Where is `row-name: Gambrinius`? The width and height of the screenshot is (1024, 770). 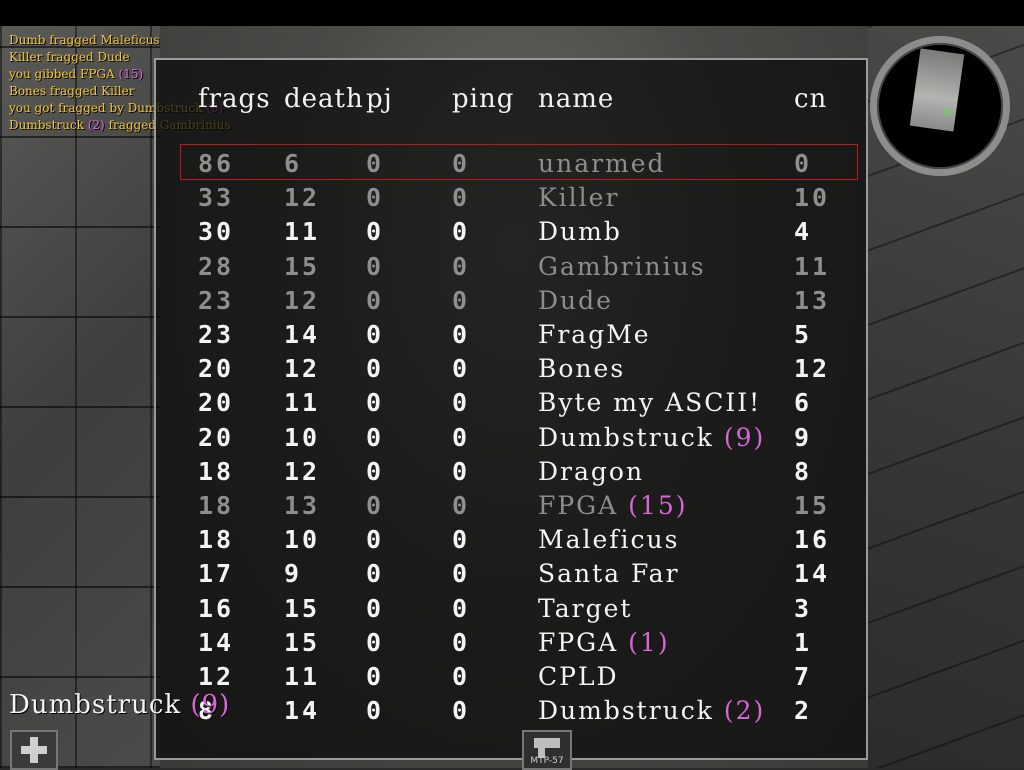
row-name: Gambrinius is located at coordinates (622, 266).